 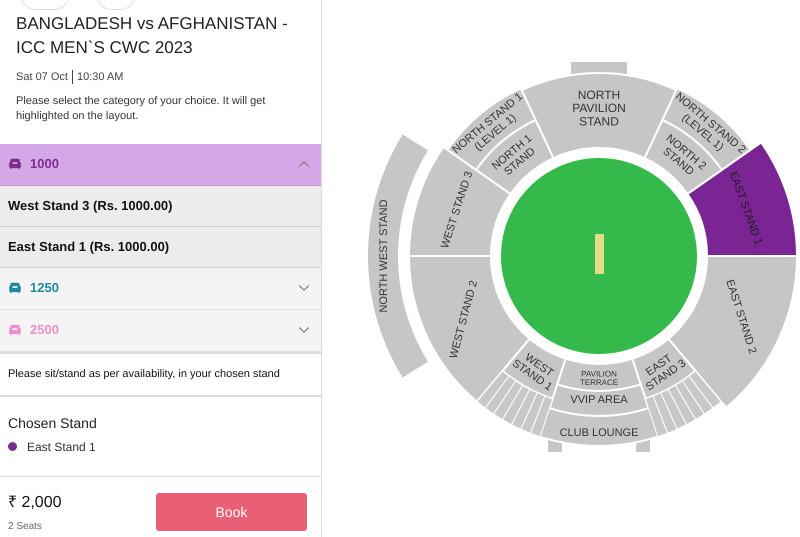 What do you see at coordinates (160, 165) in the screenshot?
I see `category-row: 1000` at bounding box center [160, 165].